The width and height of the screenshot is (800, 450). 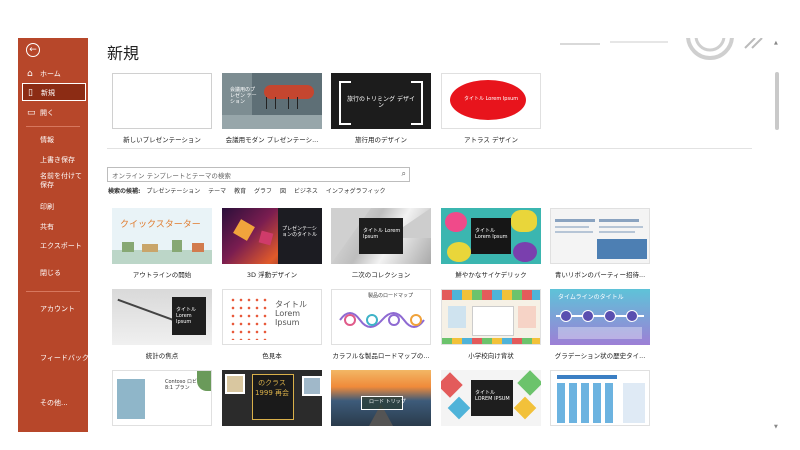 What do you see at coordinates (162, 398) in the screenshot?
I see `template-thumbnail: Contoso ロビン 8:1 プラン` at bounding box center [162, 398].